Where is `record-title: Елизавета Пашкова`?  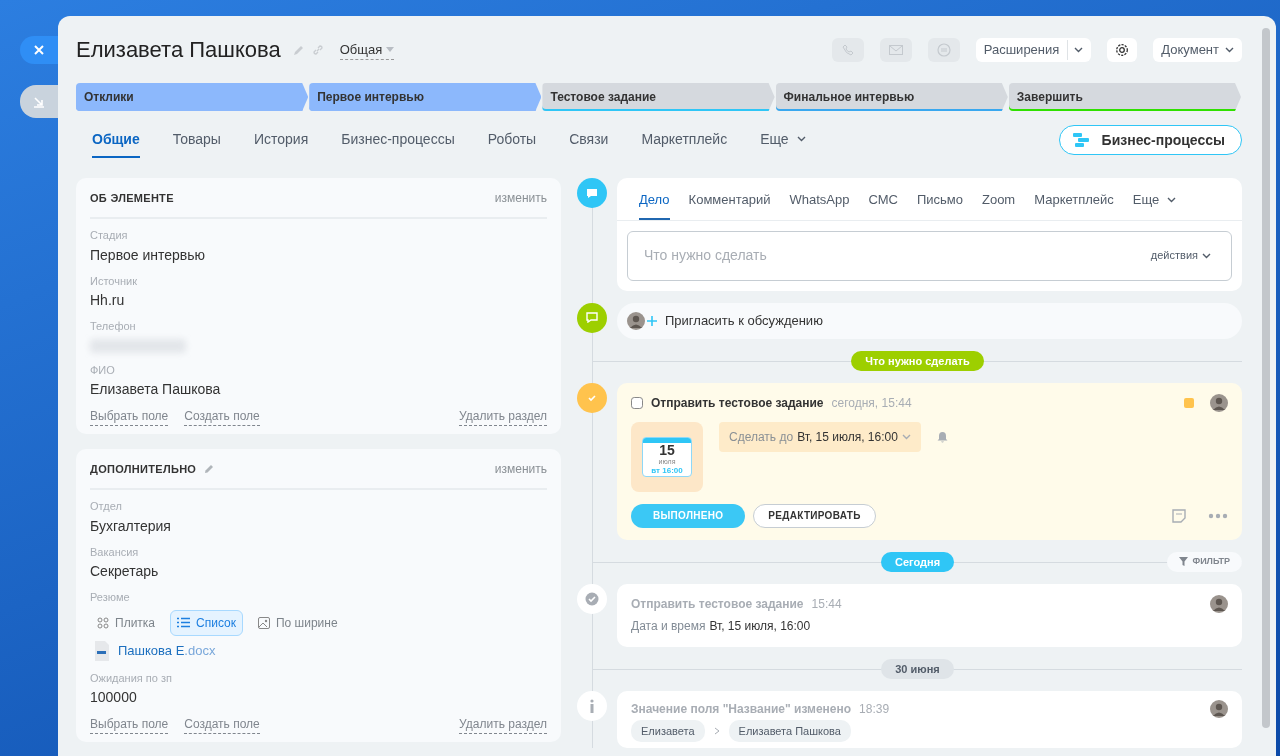 record-title: Елизавета Пашкова is located at coordinates (178, 50).